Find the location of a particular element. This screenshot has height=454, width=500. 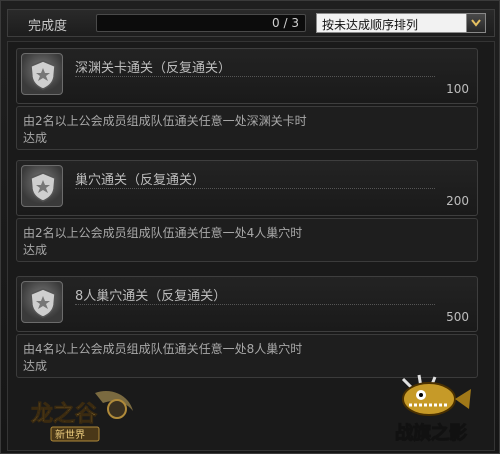

achievement-description: 由2名以上公会成员组成队伍通关任意一处4人巢穴时 达成 is located at coordinates (247, 240).